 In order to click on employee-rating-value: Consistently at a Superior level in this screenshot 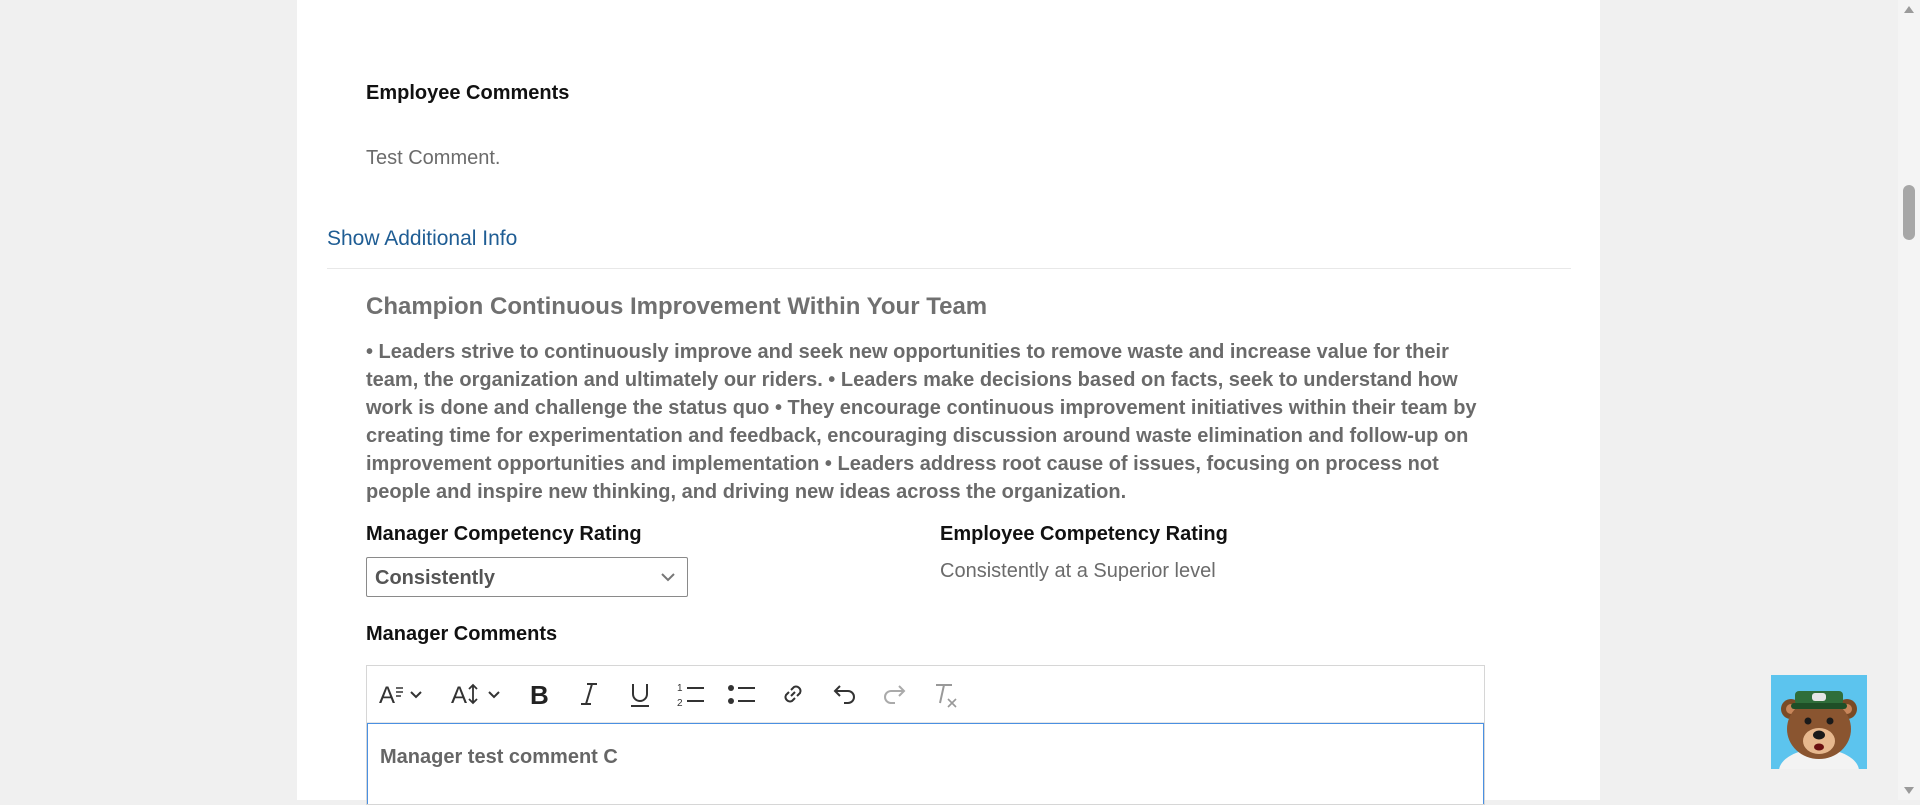, I will do `click(1078, 571)`.